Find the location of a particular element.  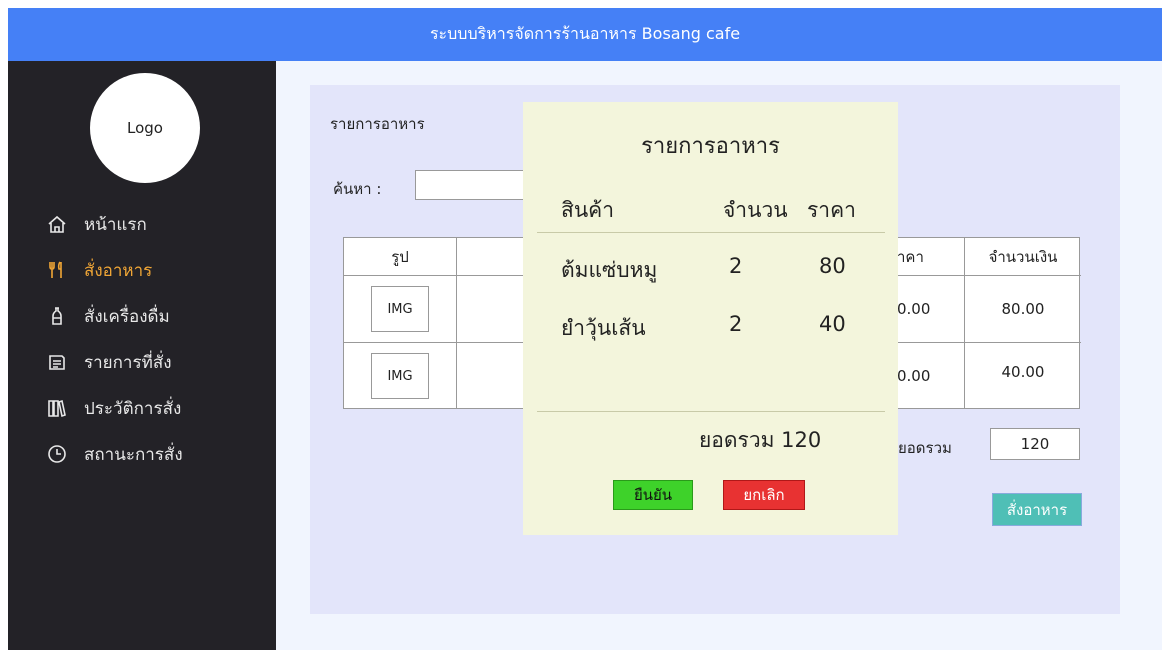

table-row-amount: 80.00 is located at coordinates (1023, 309).